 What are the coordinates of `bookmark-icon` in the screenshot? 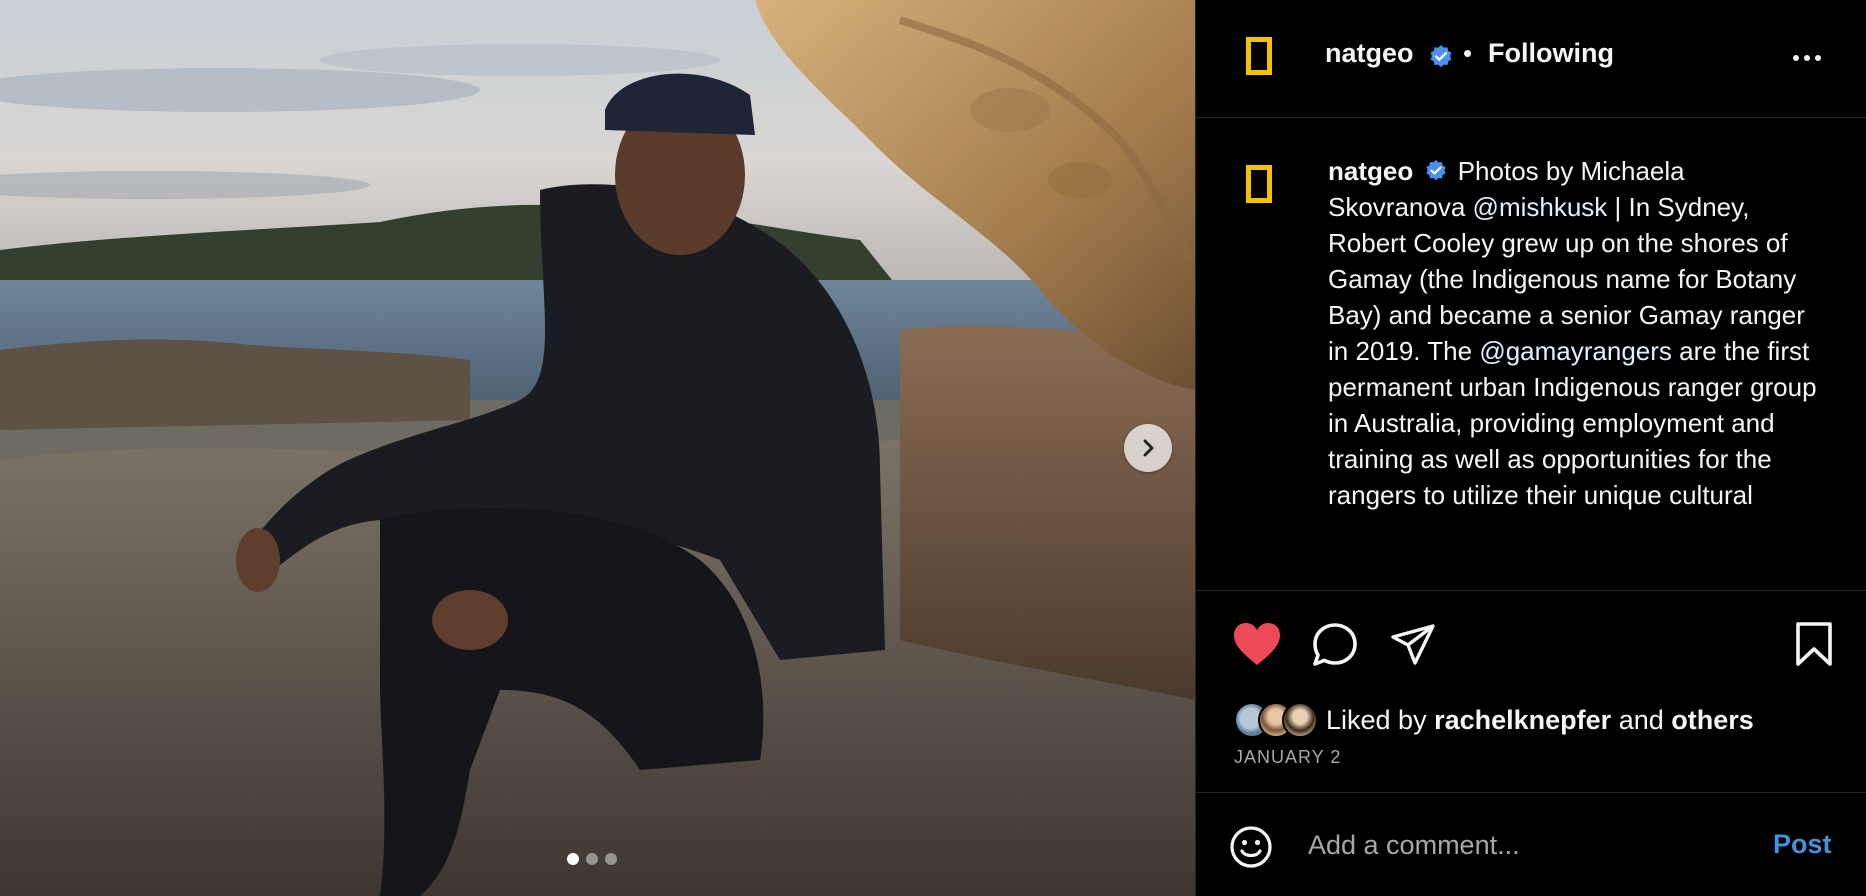 It's located at (1814, 644).